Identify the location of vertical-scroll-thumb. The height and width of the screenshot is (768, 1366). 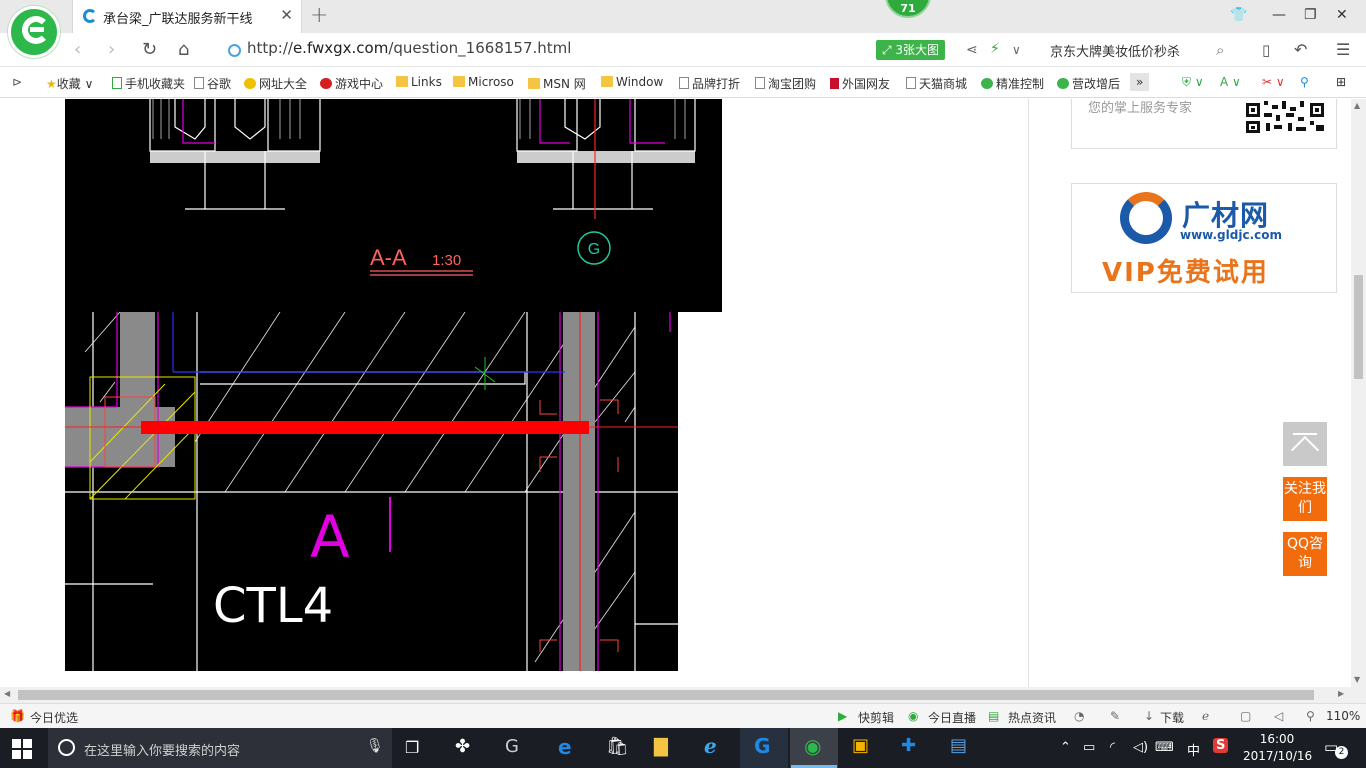
(1358, 327).